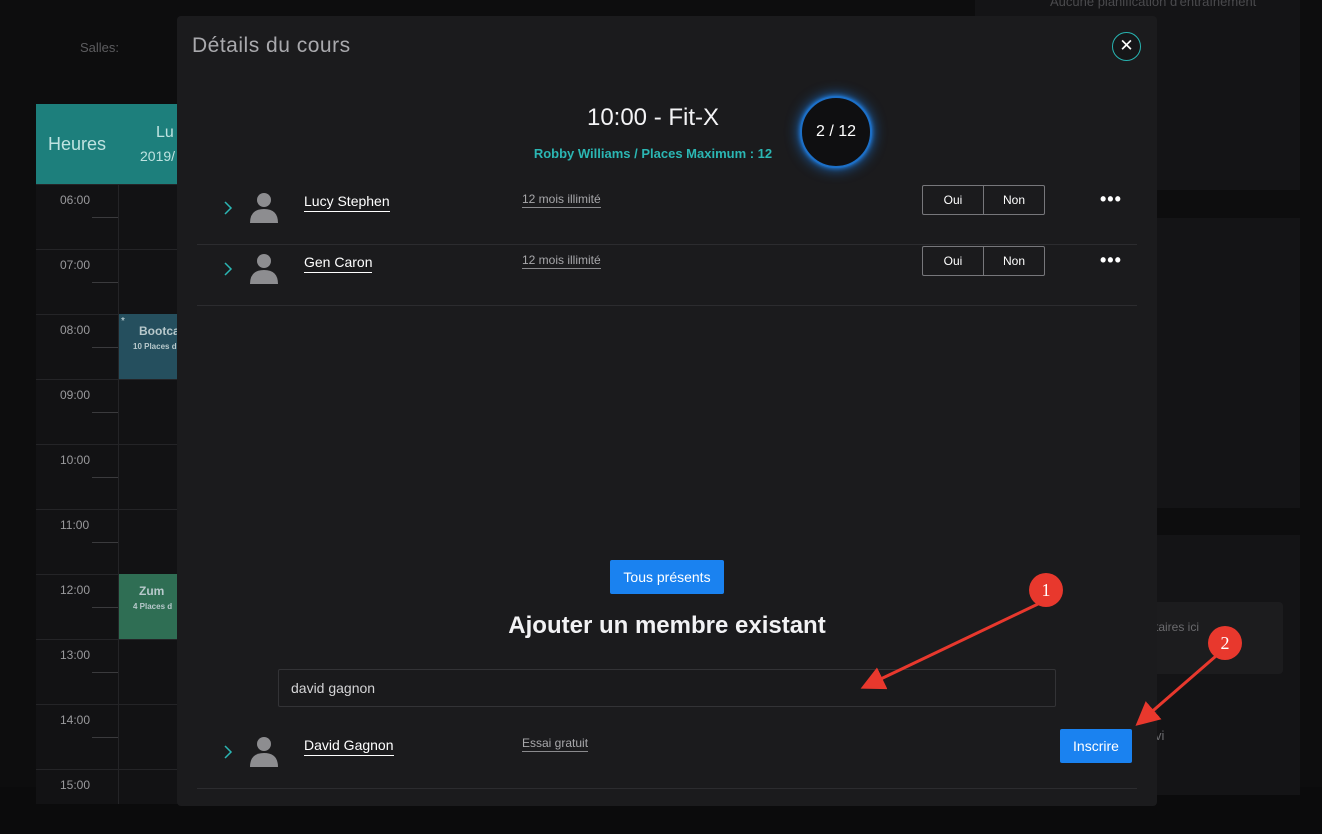  What do you see at coordinates (75, 200) in the screenshot?
I see `time-label: 06:00` at bounding box center [75, 200].